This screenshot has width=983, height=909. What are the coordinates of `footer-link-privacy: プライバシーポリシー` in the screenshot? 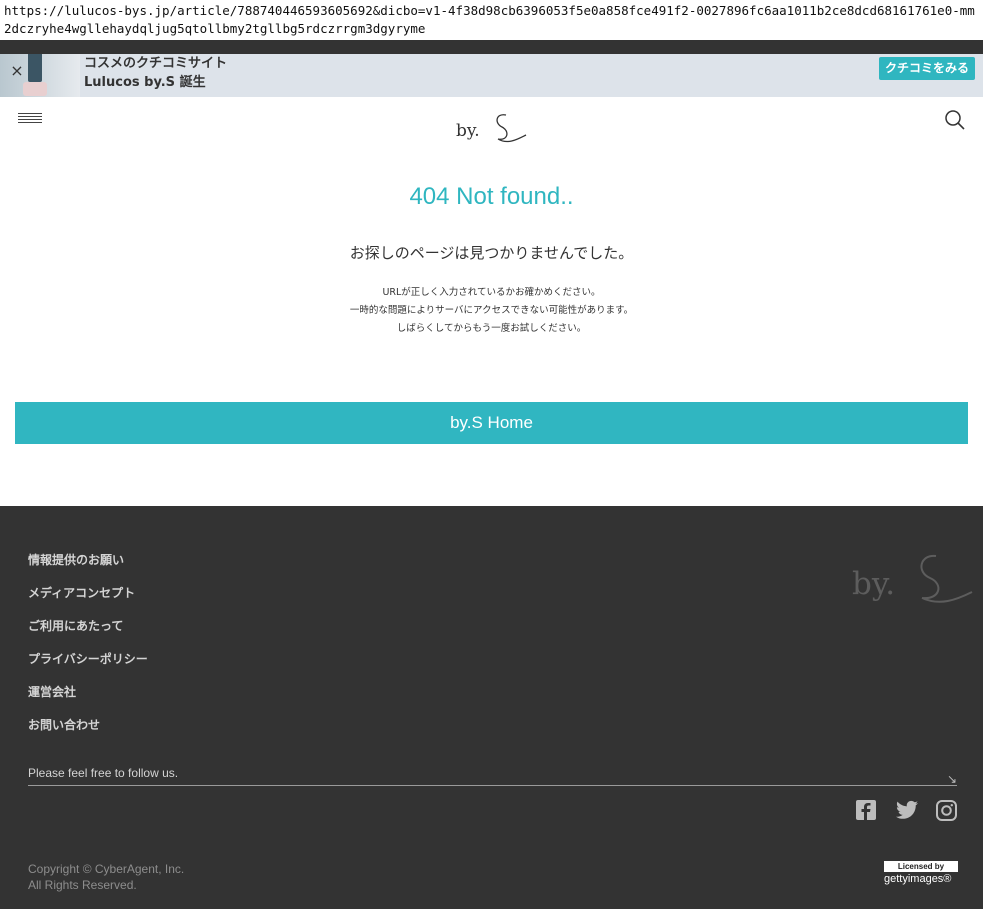 It's located at (88, 667).